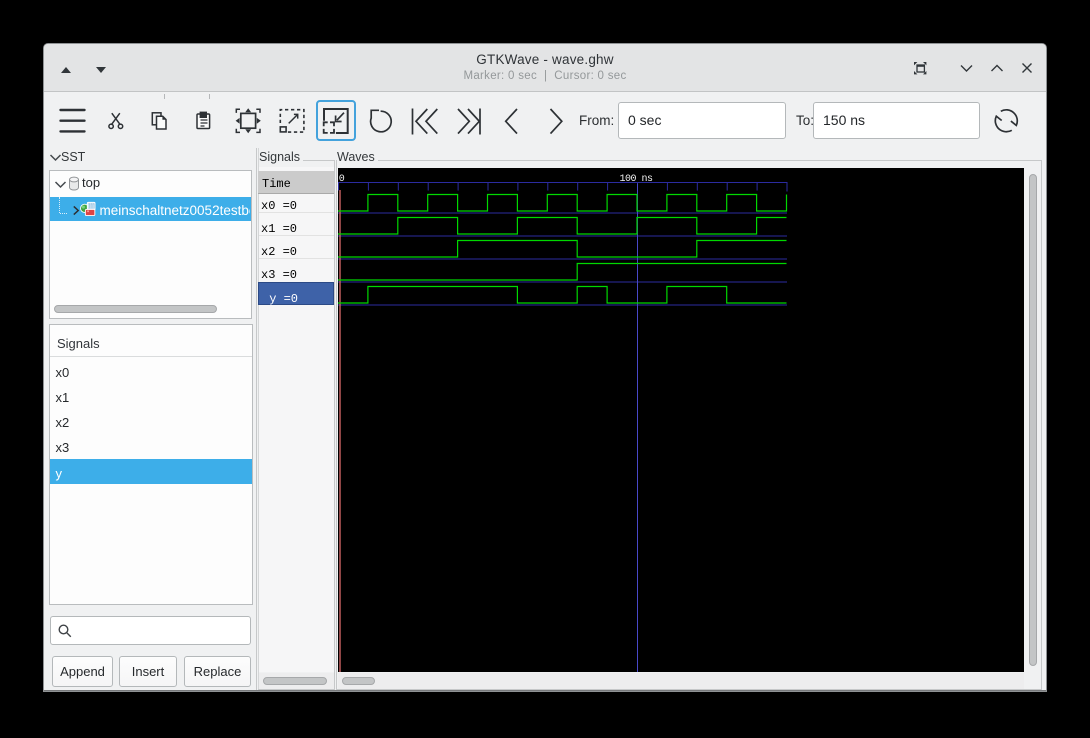  What do you see at coordinates (637, 179) in the screenshot?
I see `svg-text: 100 ns` at bounding box center [637, 179].